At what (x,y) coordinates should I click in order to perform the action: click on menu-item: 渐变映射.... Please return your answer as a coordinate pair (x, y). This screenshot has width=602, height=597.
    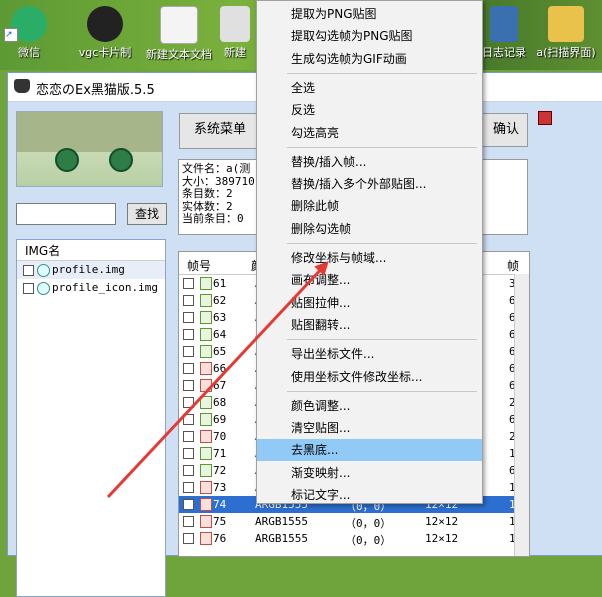
    Looking at the image, I should click on (369, 473).